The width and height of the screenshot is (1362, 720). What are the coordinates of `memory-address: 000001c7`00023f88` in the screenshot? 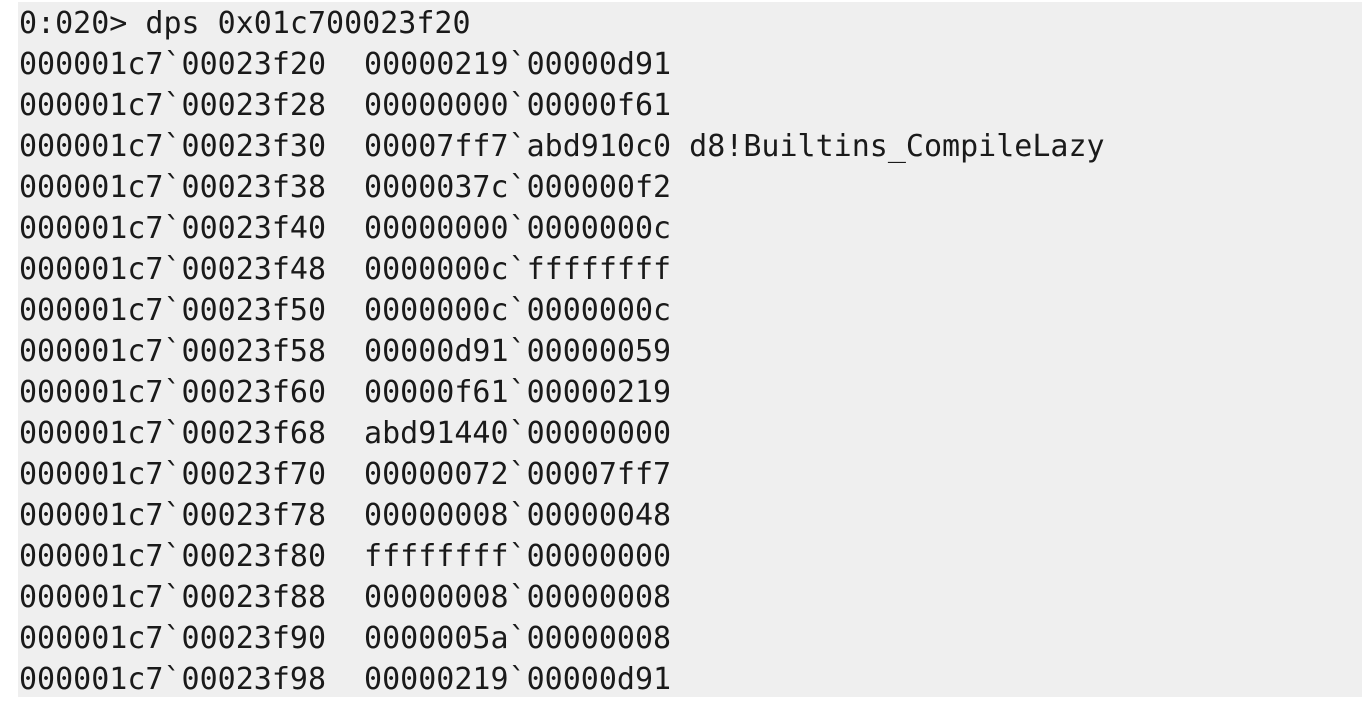 It's located at (173, 597).